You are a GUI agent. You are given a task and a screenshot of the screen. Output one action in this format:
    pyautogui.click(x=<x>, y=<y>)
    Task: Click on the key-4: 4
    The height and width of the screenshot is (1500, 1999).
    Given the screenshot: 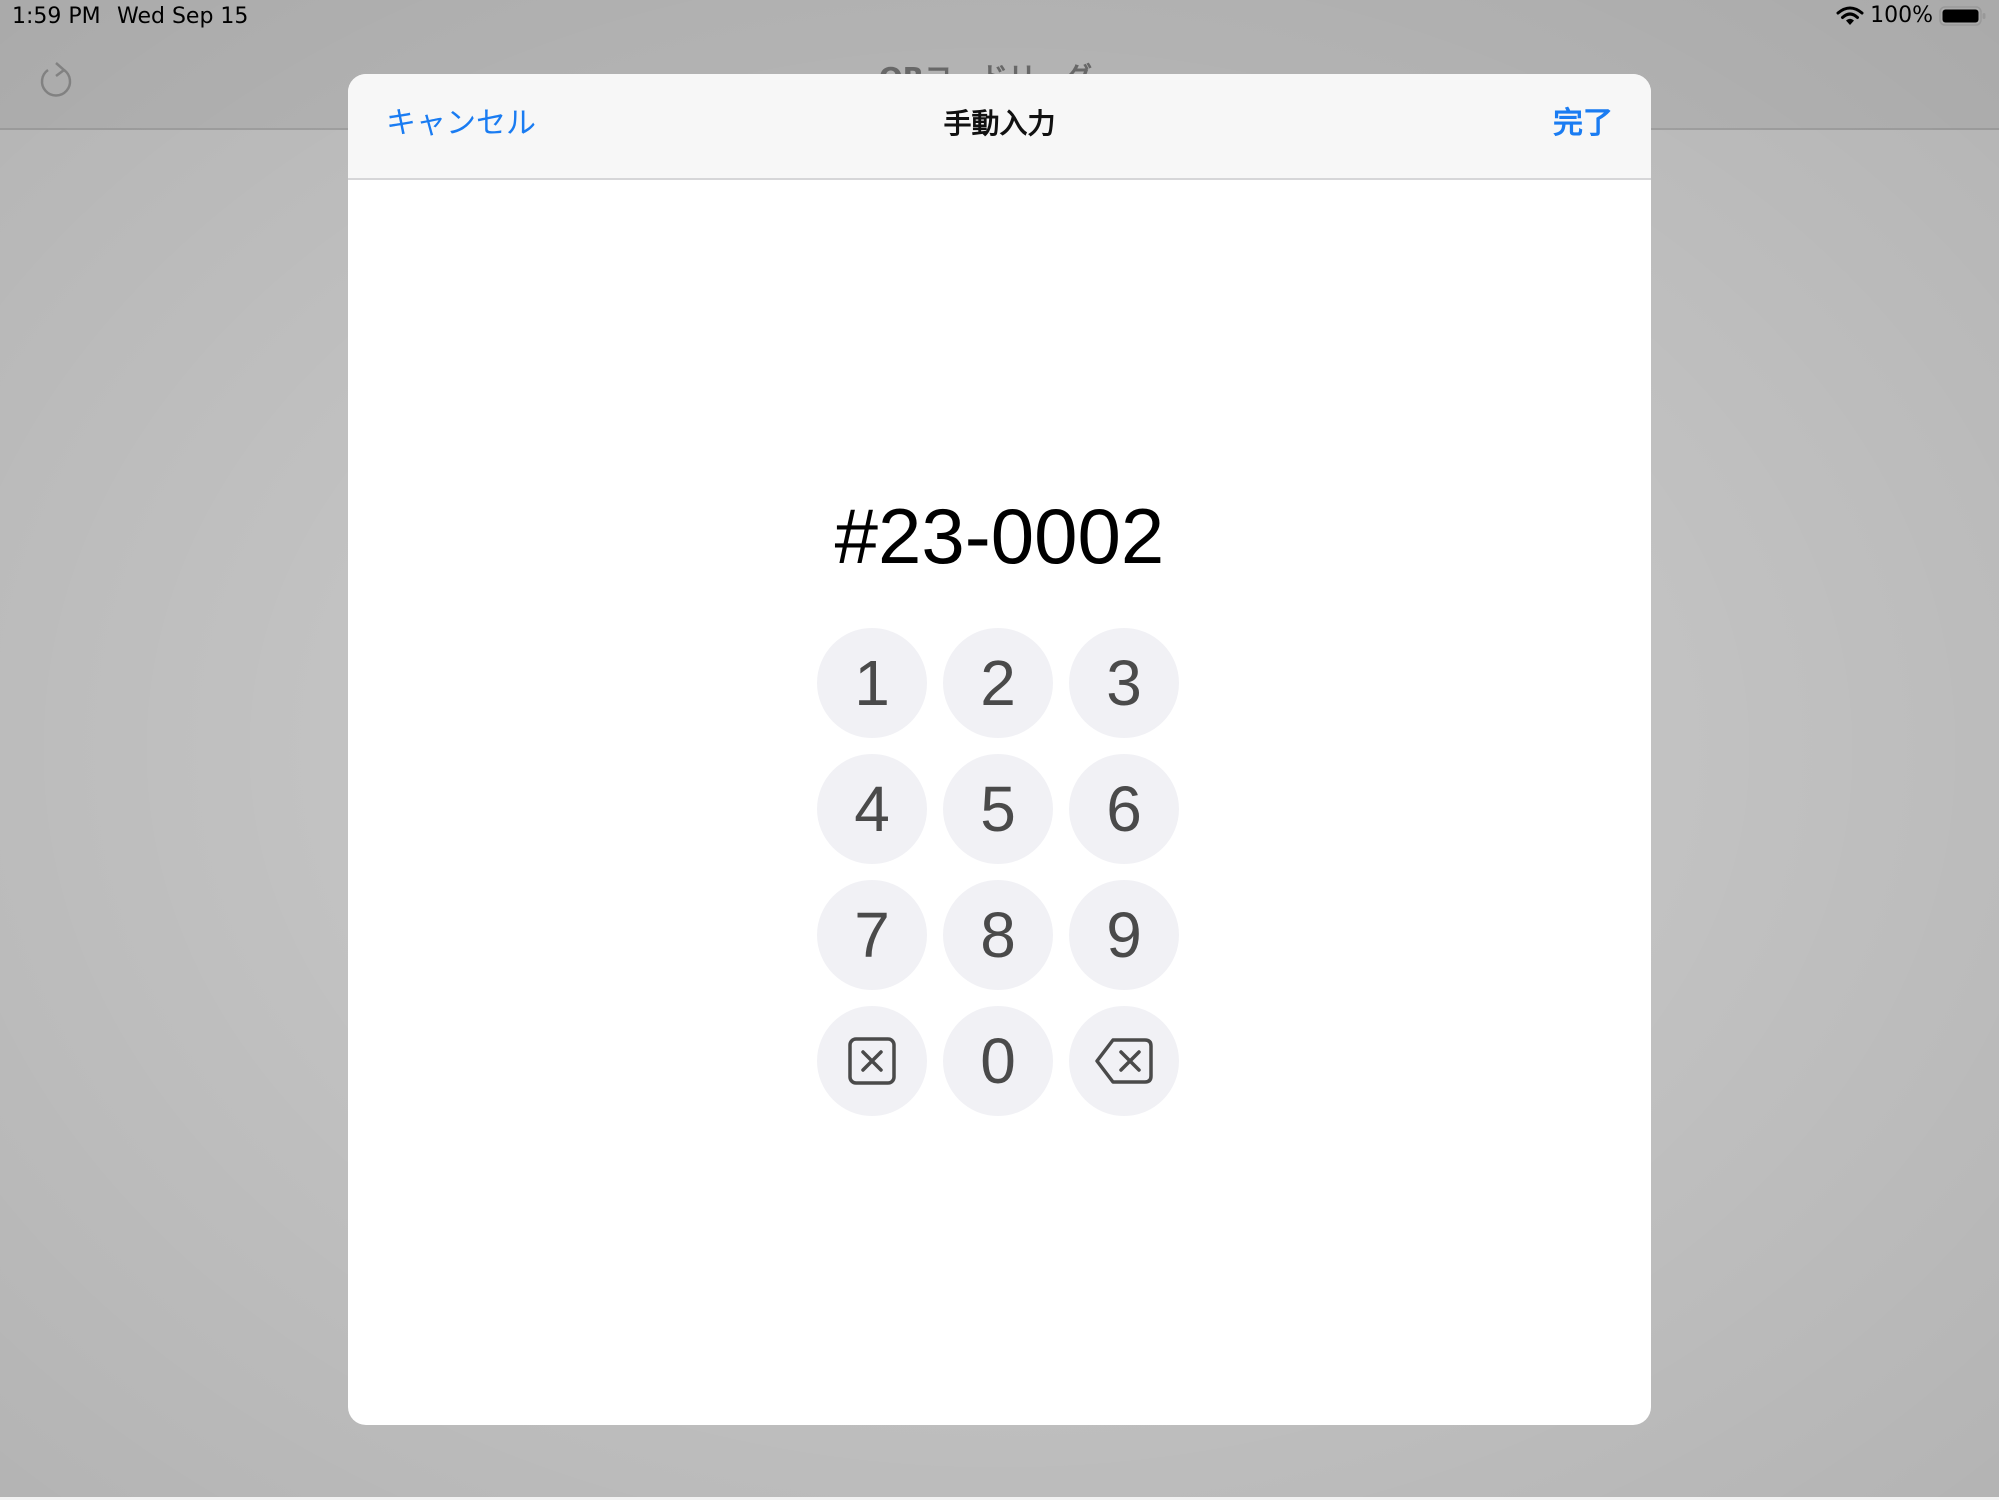 What is the action you would take?
    pyautogui.click(x=872, y=809)
    